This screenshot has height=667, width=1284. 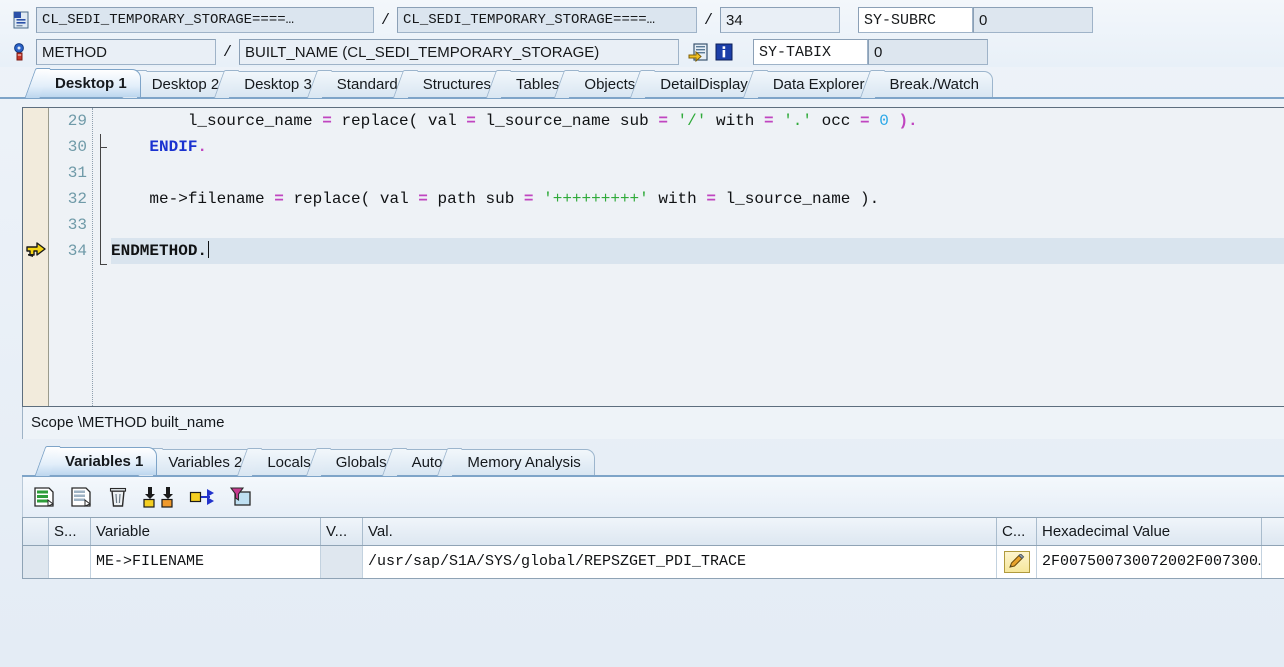 What do you see at coordinates (933, 84) in the screenshot?
I see `tab-break-watch: Break./Watch` at bounding box center [933, 84].